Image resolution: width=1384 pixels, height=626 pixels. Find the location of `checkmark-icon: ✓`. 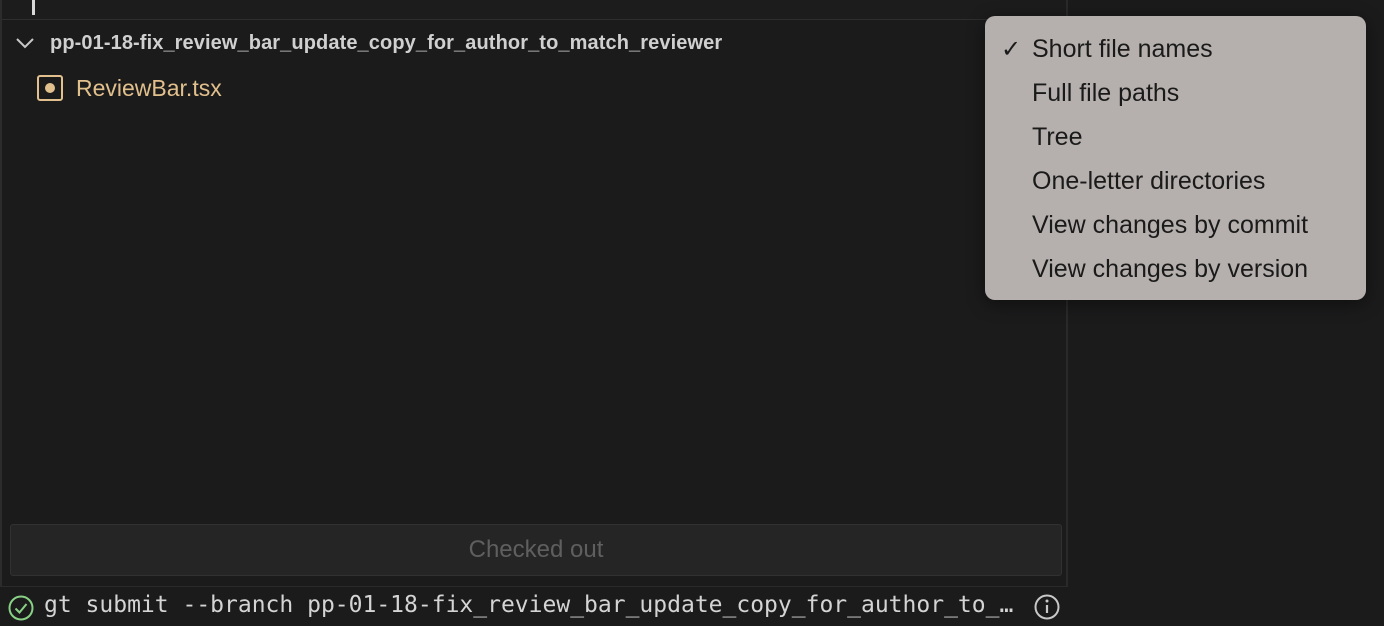

checkmark-icon: ✓ is located at coordinates (1011, 49).